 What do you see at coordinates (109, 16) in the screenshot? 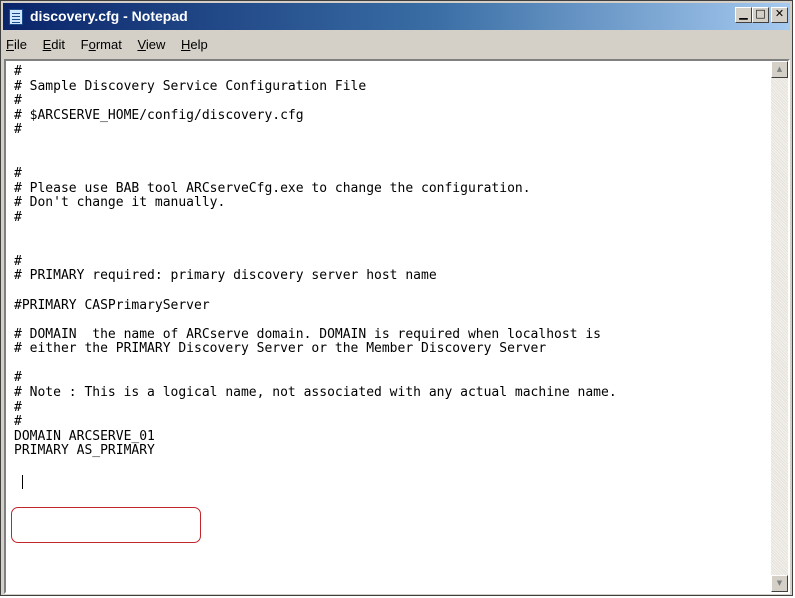
I see `window-title: discovery.cfg - Notepad` at bounding box center [109, 16].